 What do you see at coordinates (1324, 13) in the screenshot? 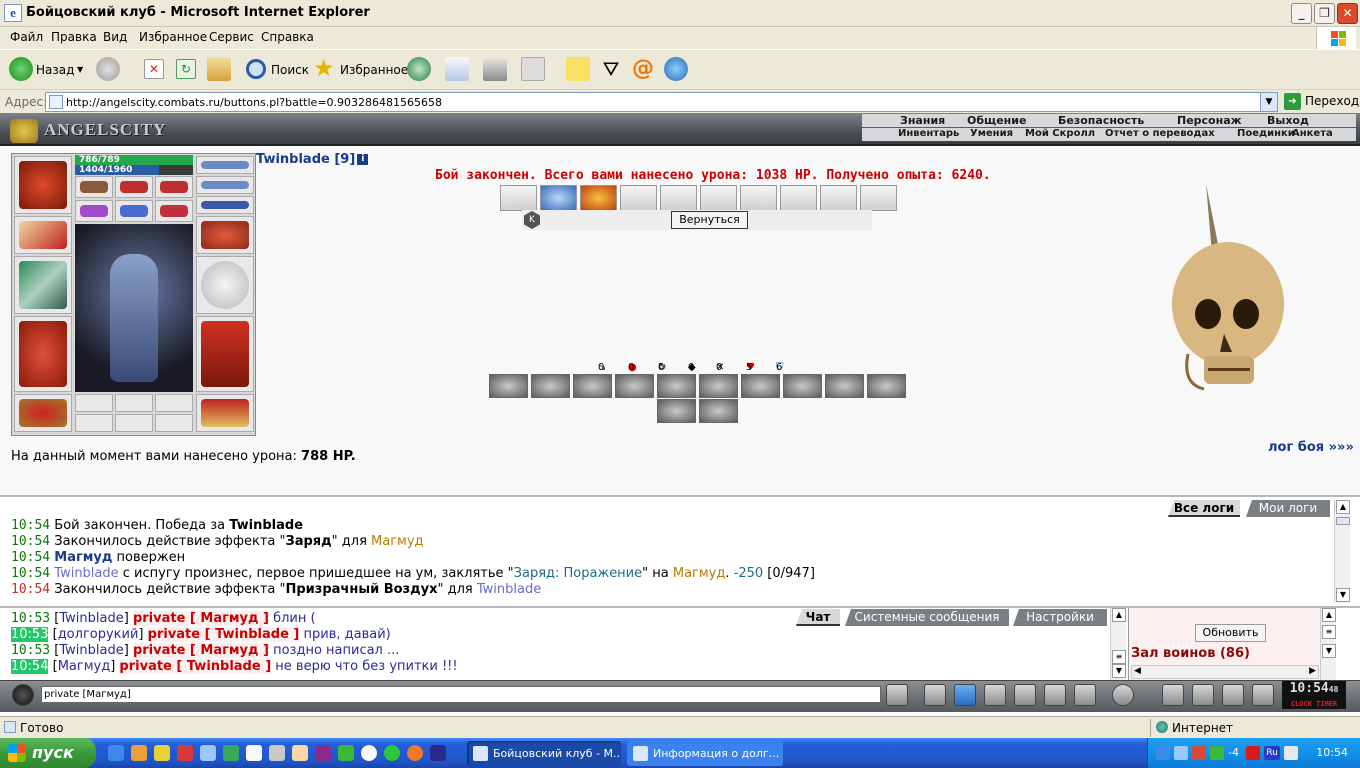
I see `maximize-button: ❐` at bounding box center [1324, 13].